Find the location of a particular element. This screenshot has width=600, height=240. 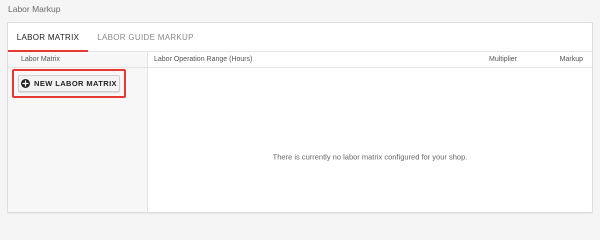

new-labor-matrix-label: NEW LABOR MATRIX is located at coordinates (75, 83).